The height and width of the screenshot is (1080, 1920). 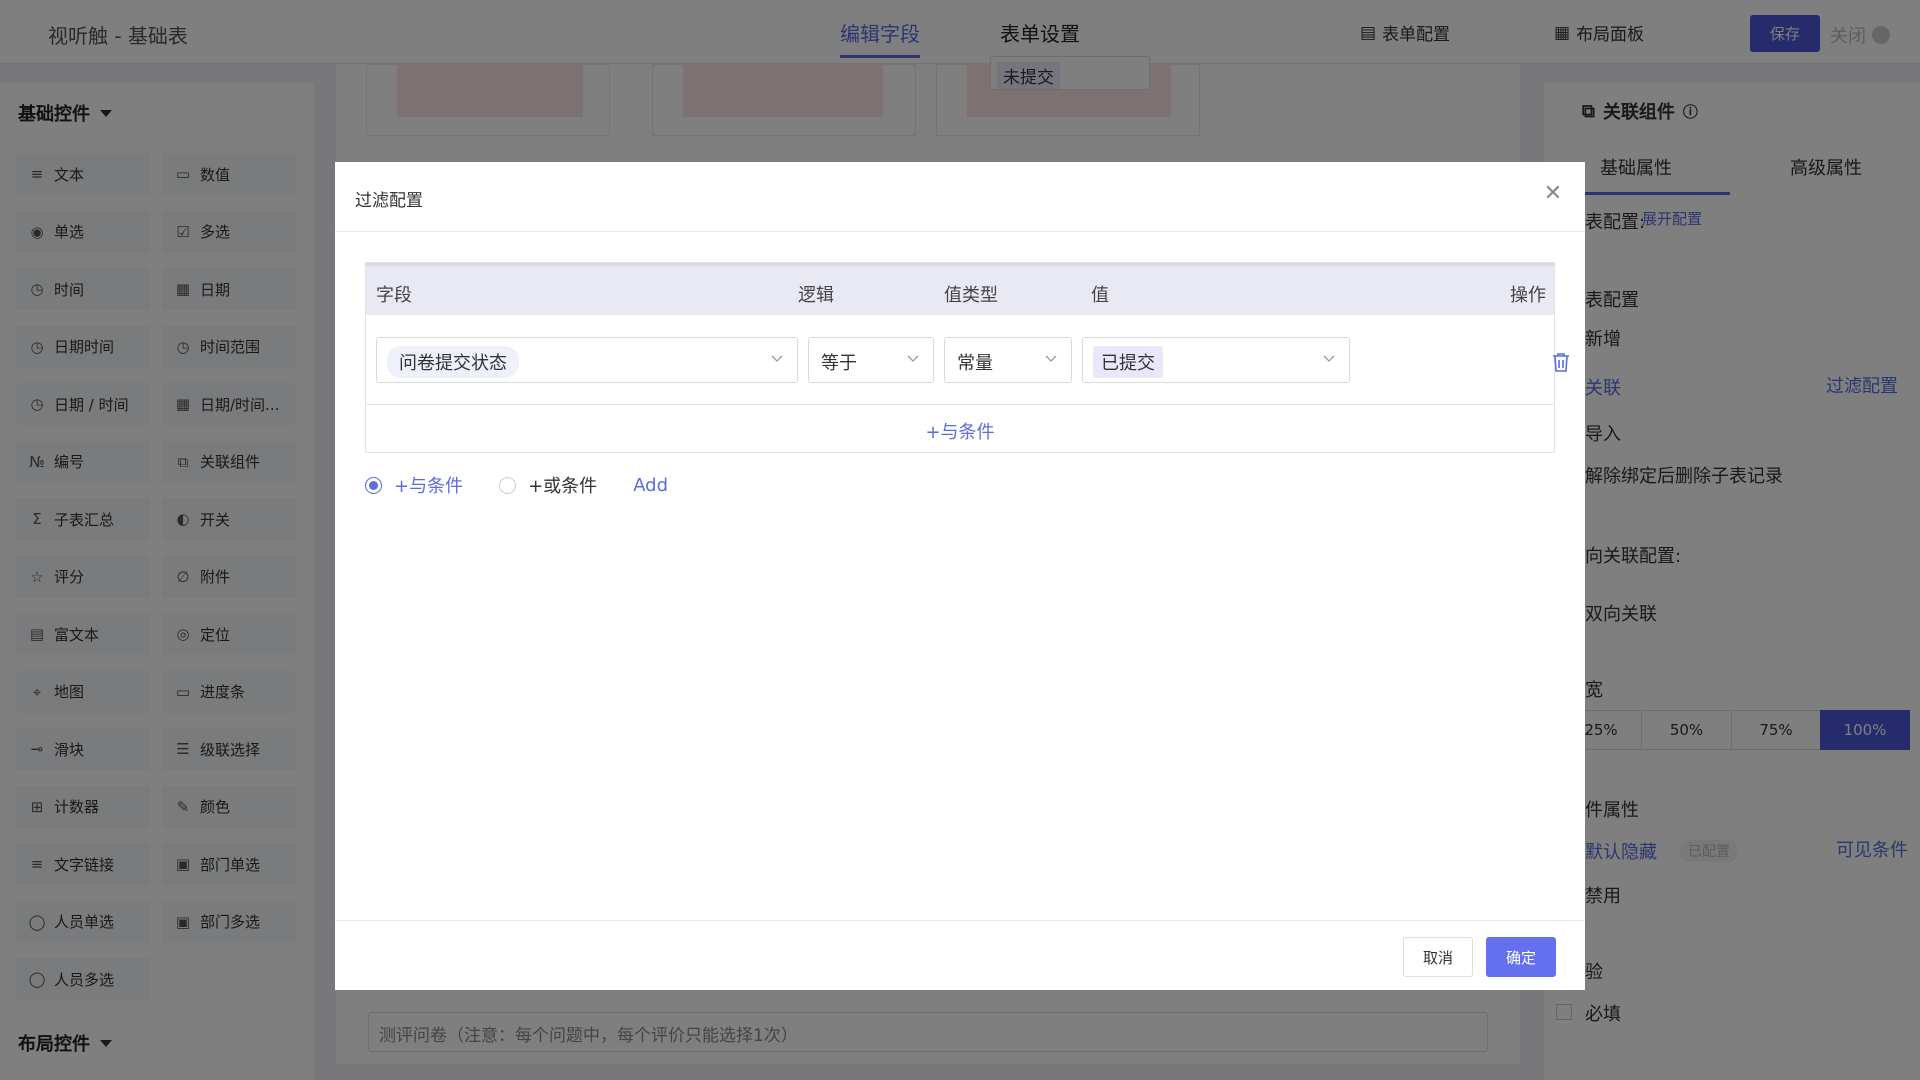 What do you see at coordinates (839, 363) in the screenshot?
I see `logic-value: 等于` at bounding box center [839, 363].